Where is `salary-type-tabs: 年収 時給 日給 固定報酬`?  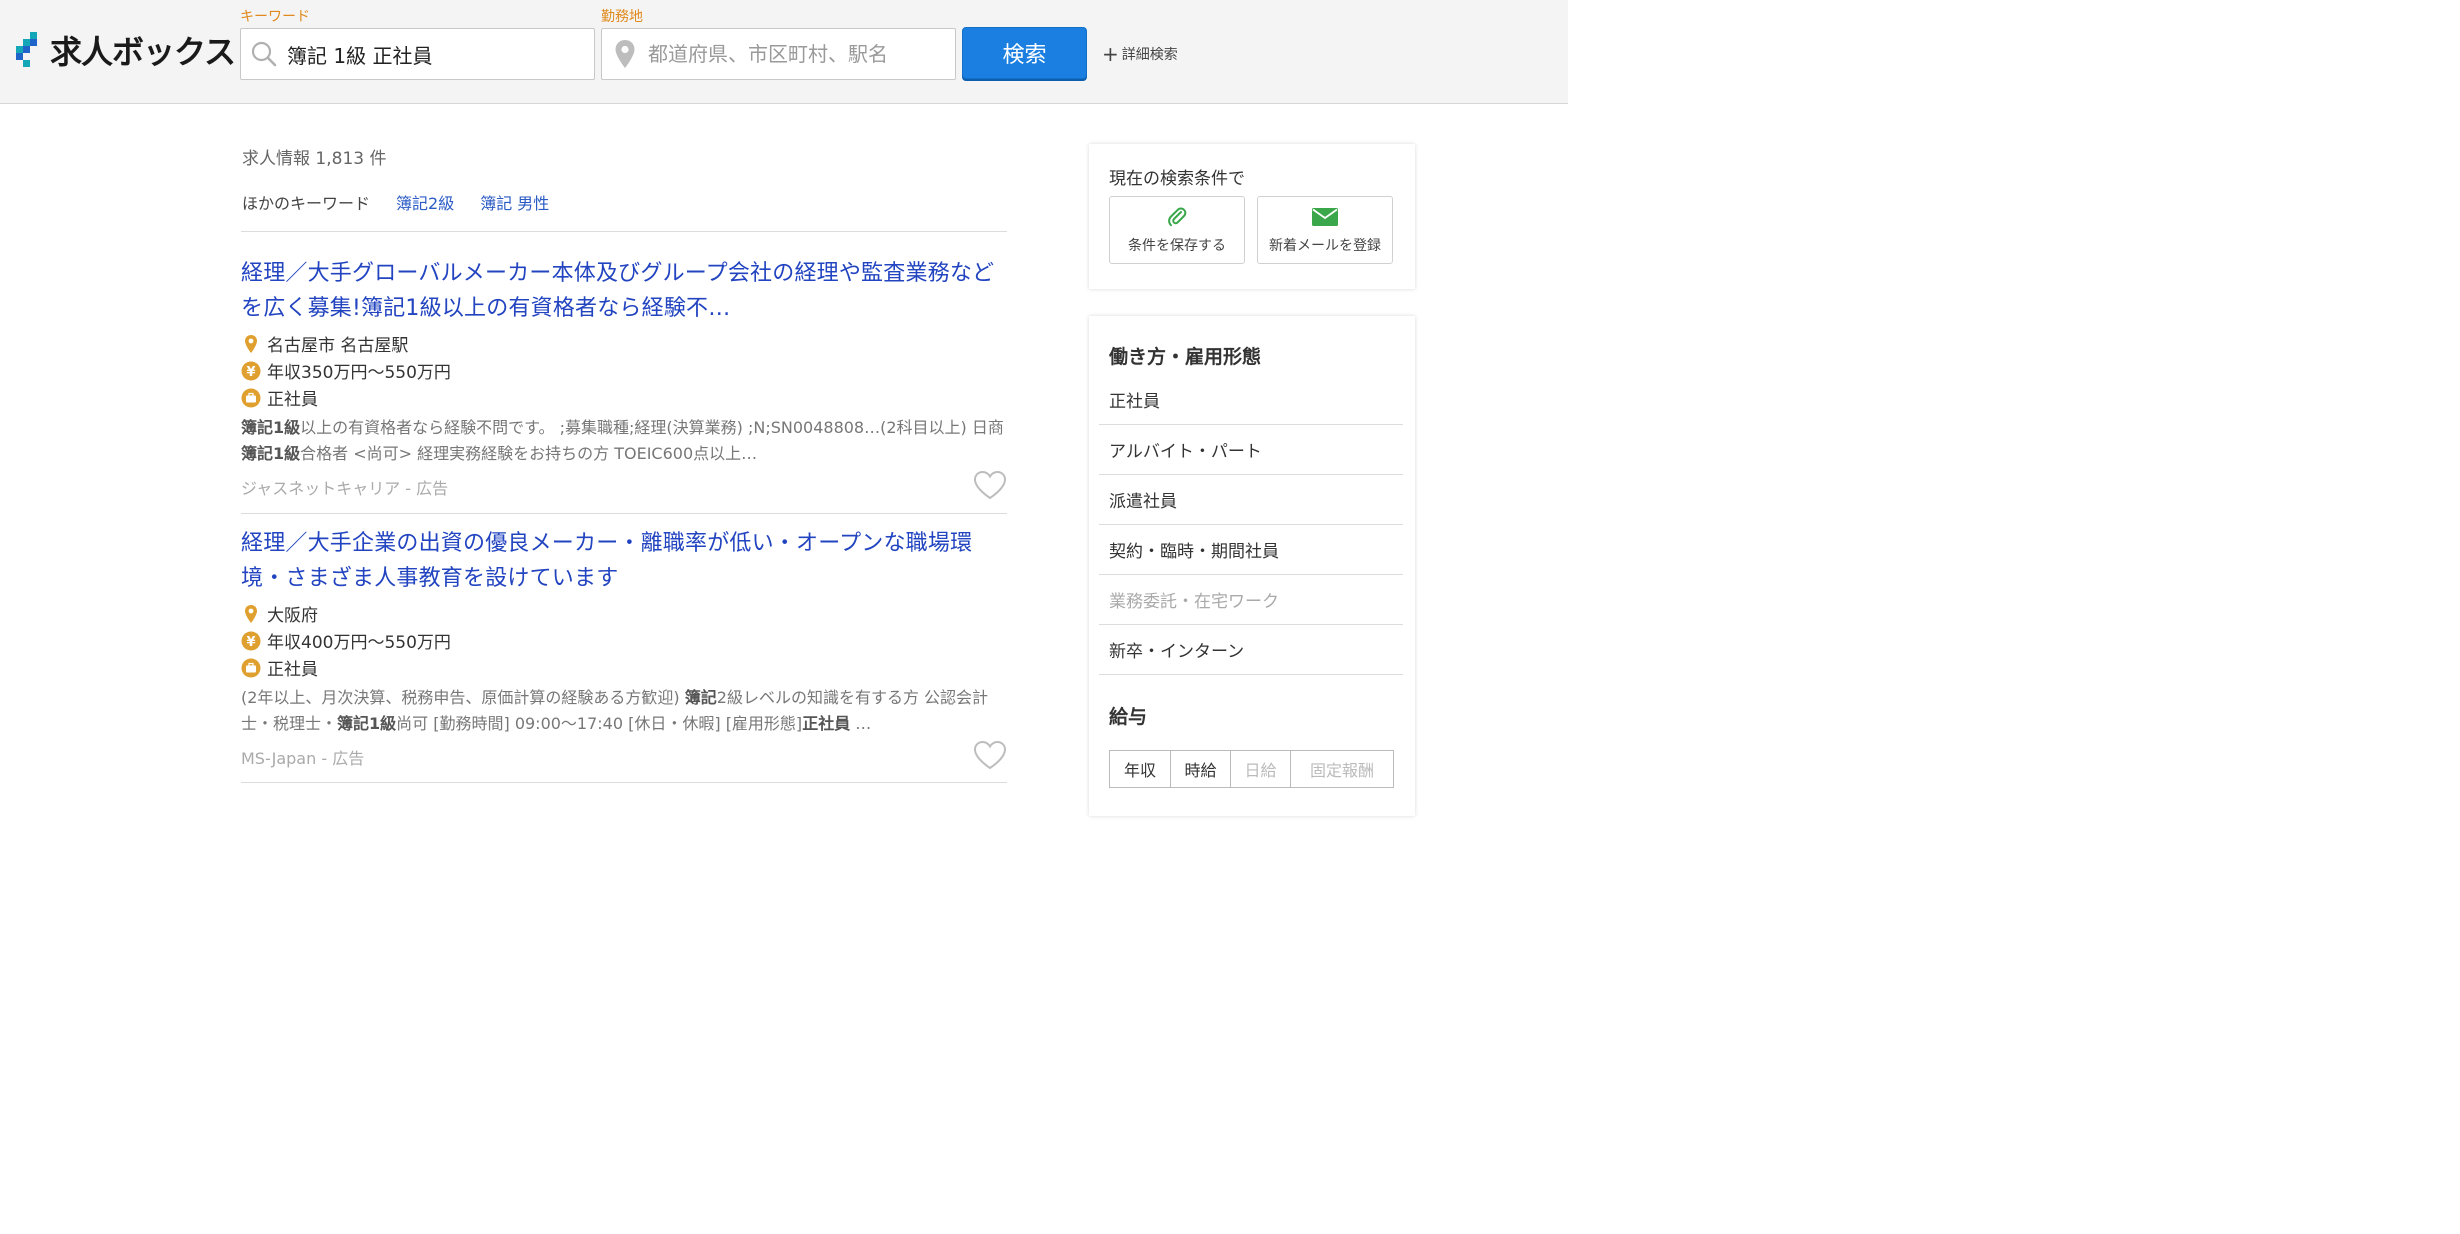 salary-type-tabs: 年収 時給 日給 固定報酬 is located at coordinates (1251, 769).